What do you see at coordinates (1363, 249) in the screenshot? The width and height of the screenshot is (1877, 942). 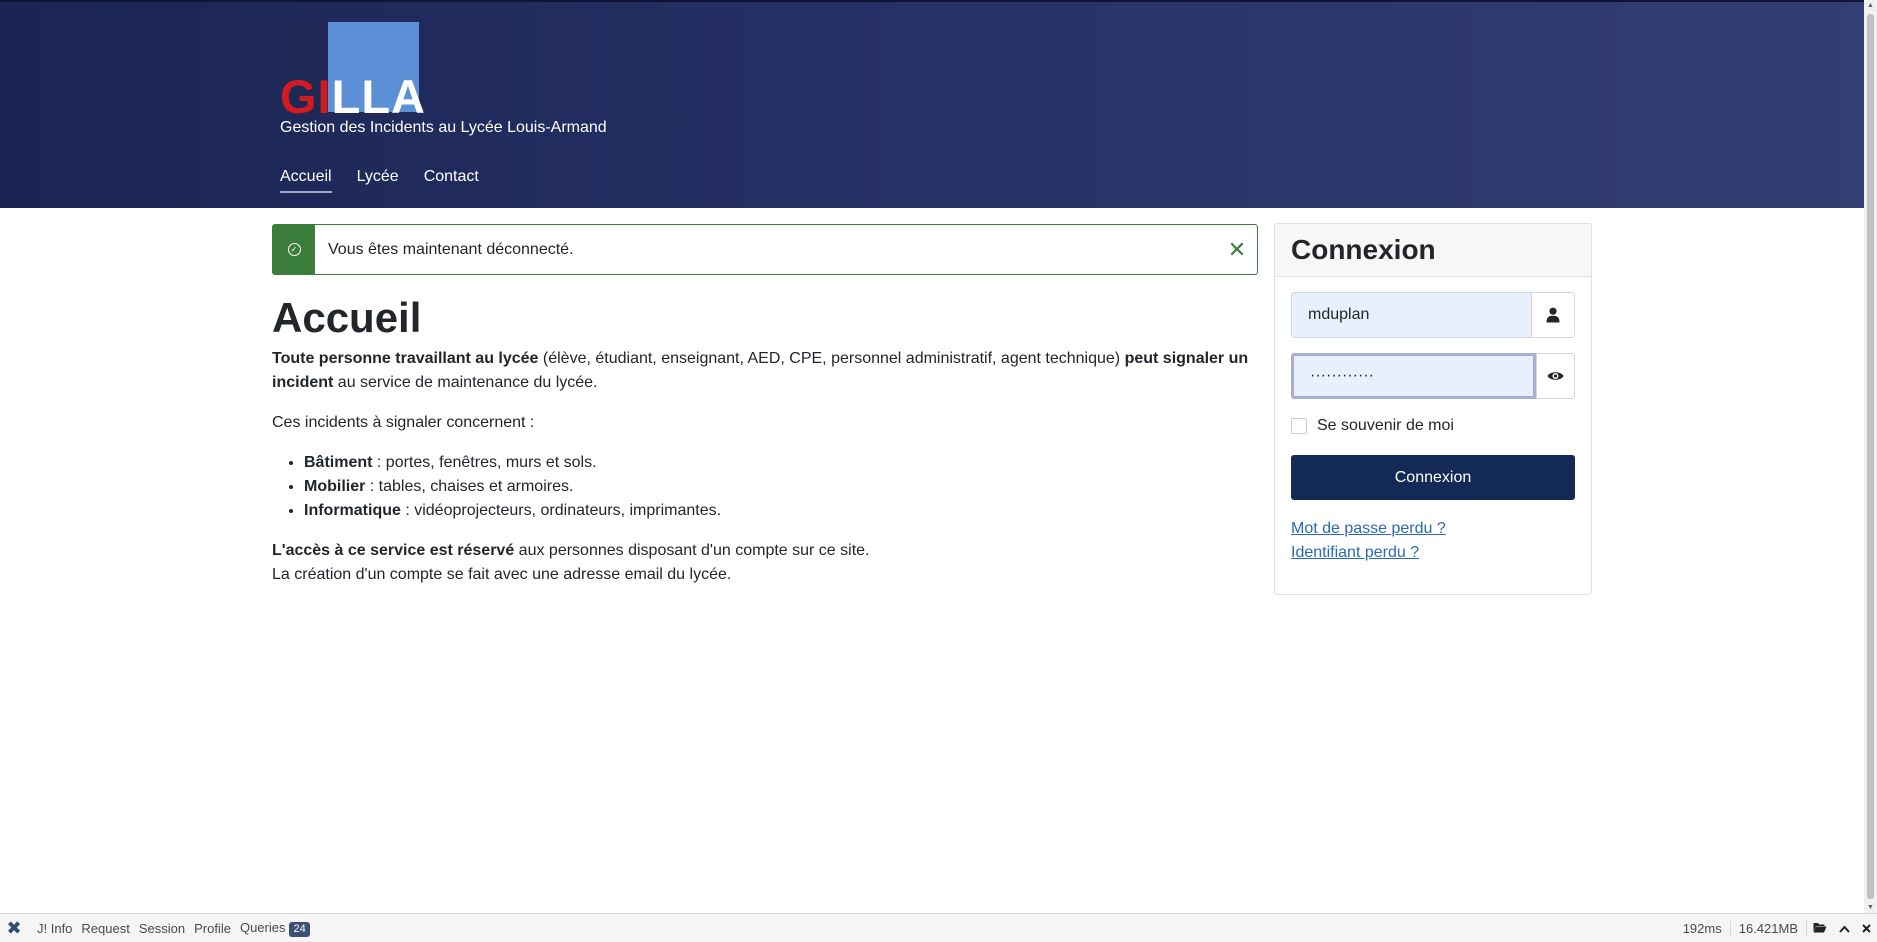 I see `login-title: Connexion` at bounding box center [1363, 249].